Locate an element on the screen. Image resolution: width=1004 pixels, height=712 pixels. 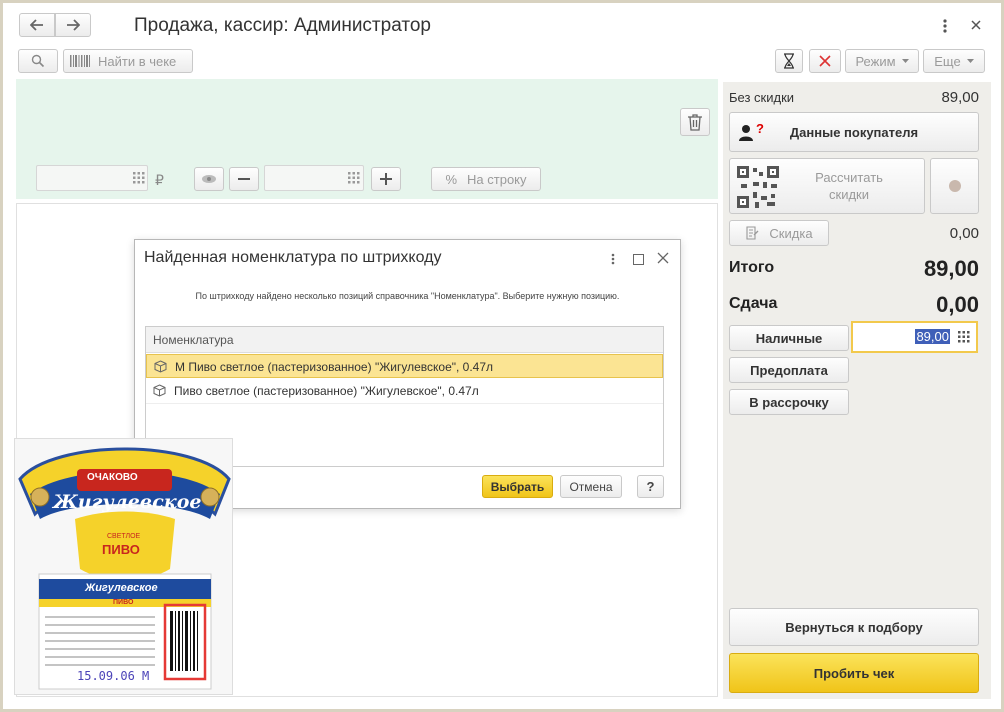
show-button is located at coordinates (209, 179).